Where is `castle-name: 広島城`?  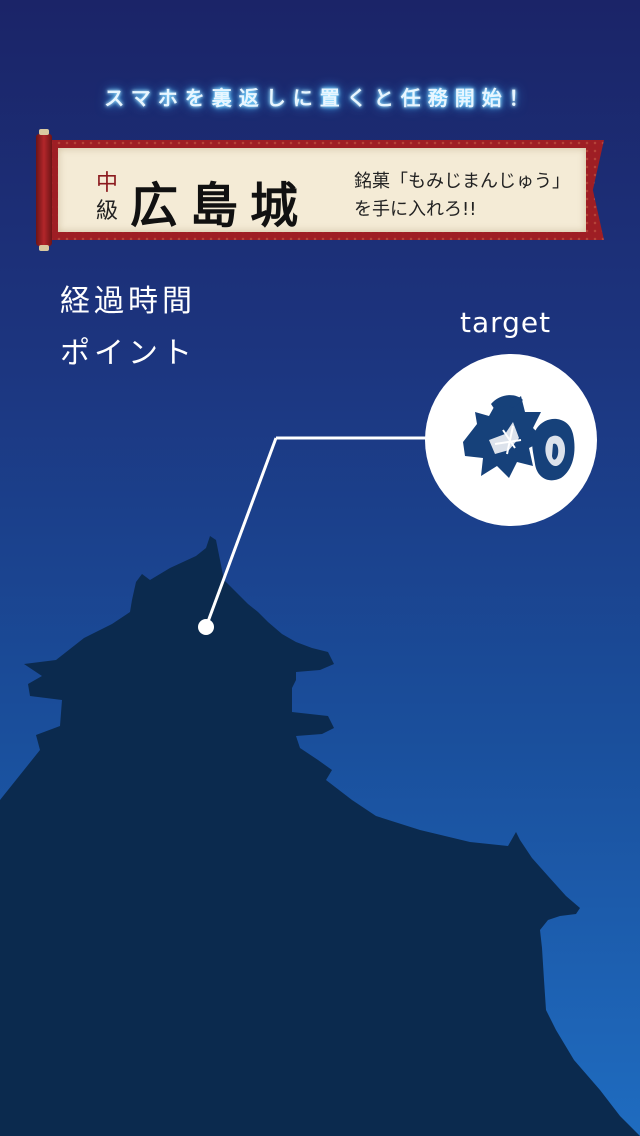
castle-name: 広島城 is located at coordinates (220, 206).